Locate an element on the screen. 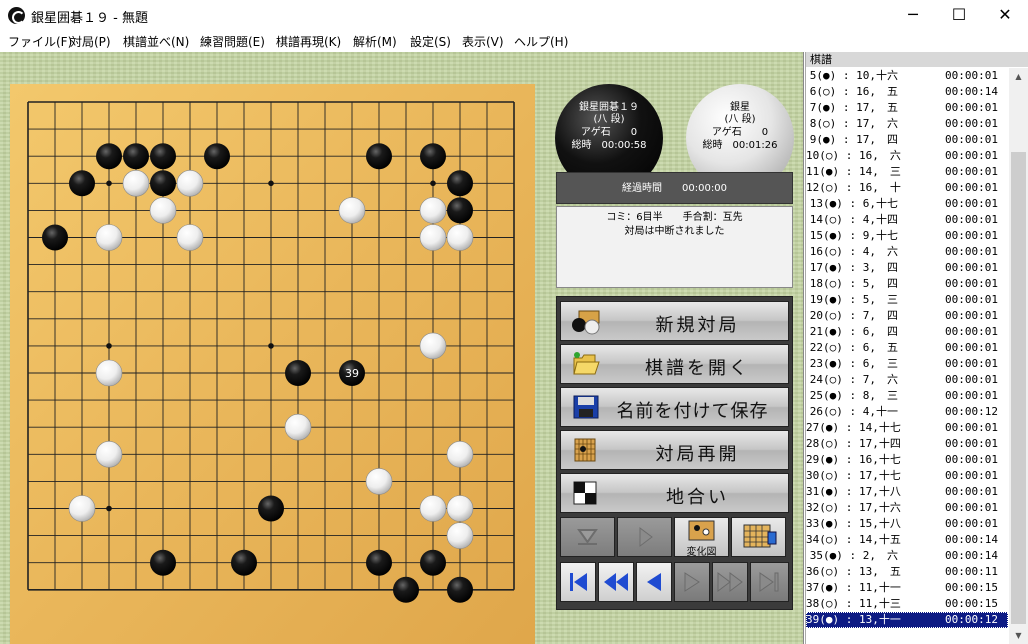  kifu-move: 24(○) : 7, 六 is located at coordinates (853, 379).